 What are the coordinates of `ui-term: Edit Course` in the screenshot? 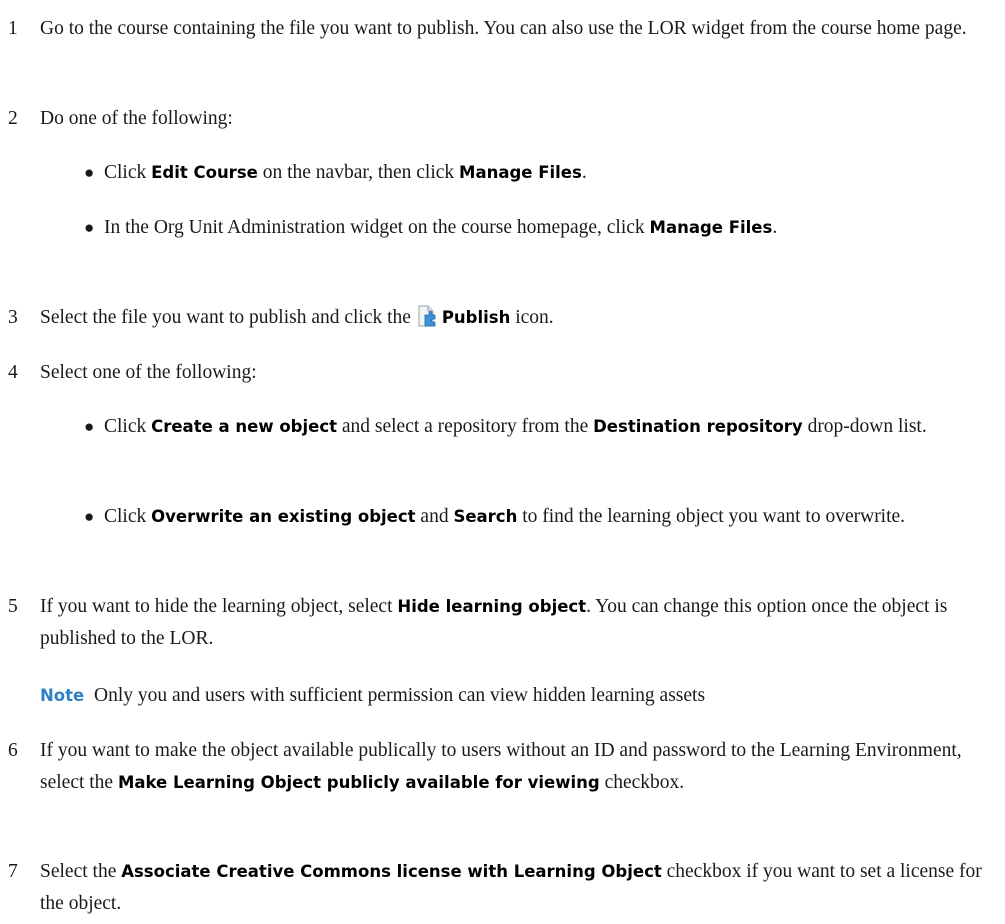 It's located at (204, 172).